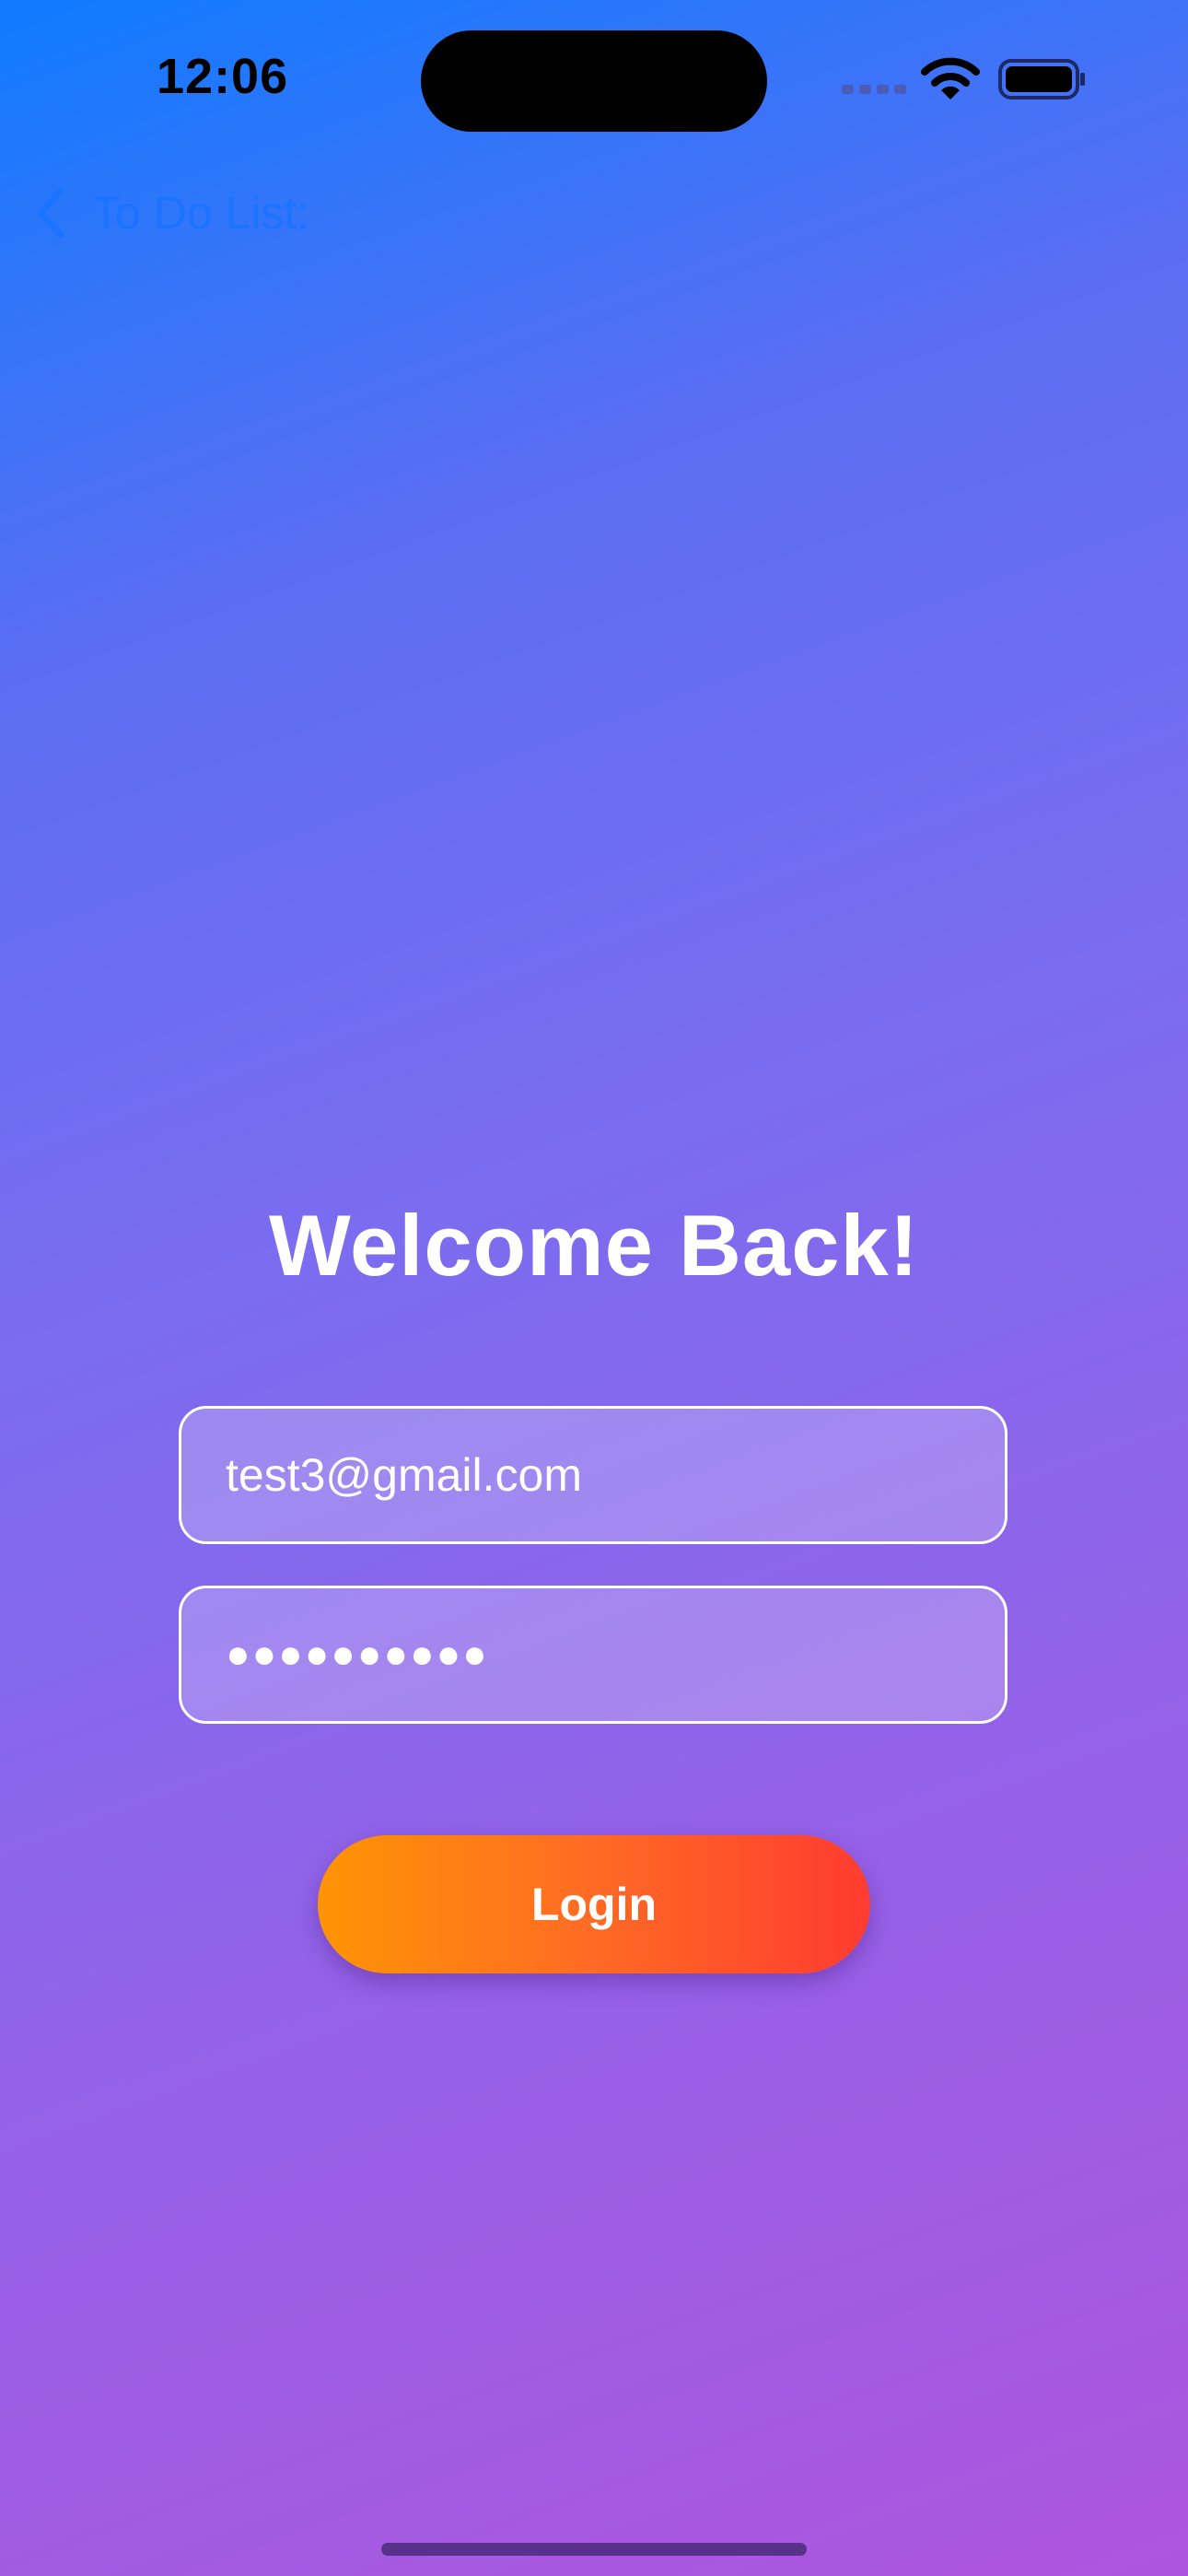 The image size is (1188, 2576). Describe the element at coordinates (874, 89) in the screenshot. I see `cellular-signal-icon` at that location.